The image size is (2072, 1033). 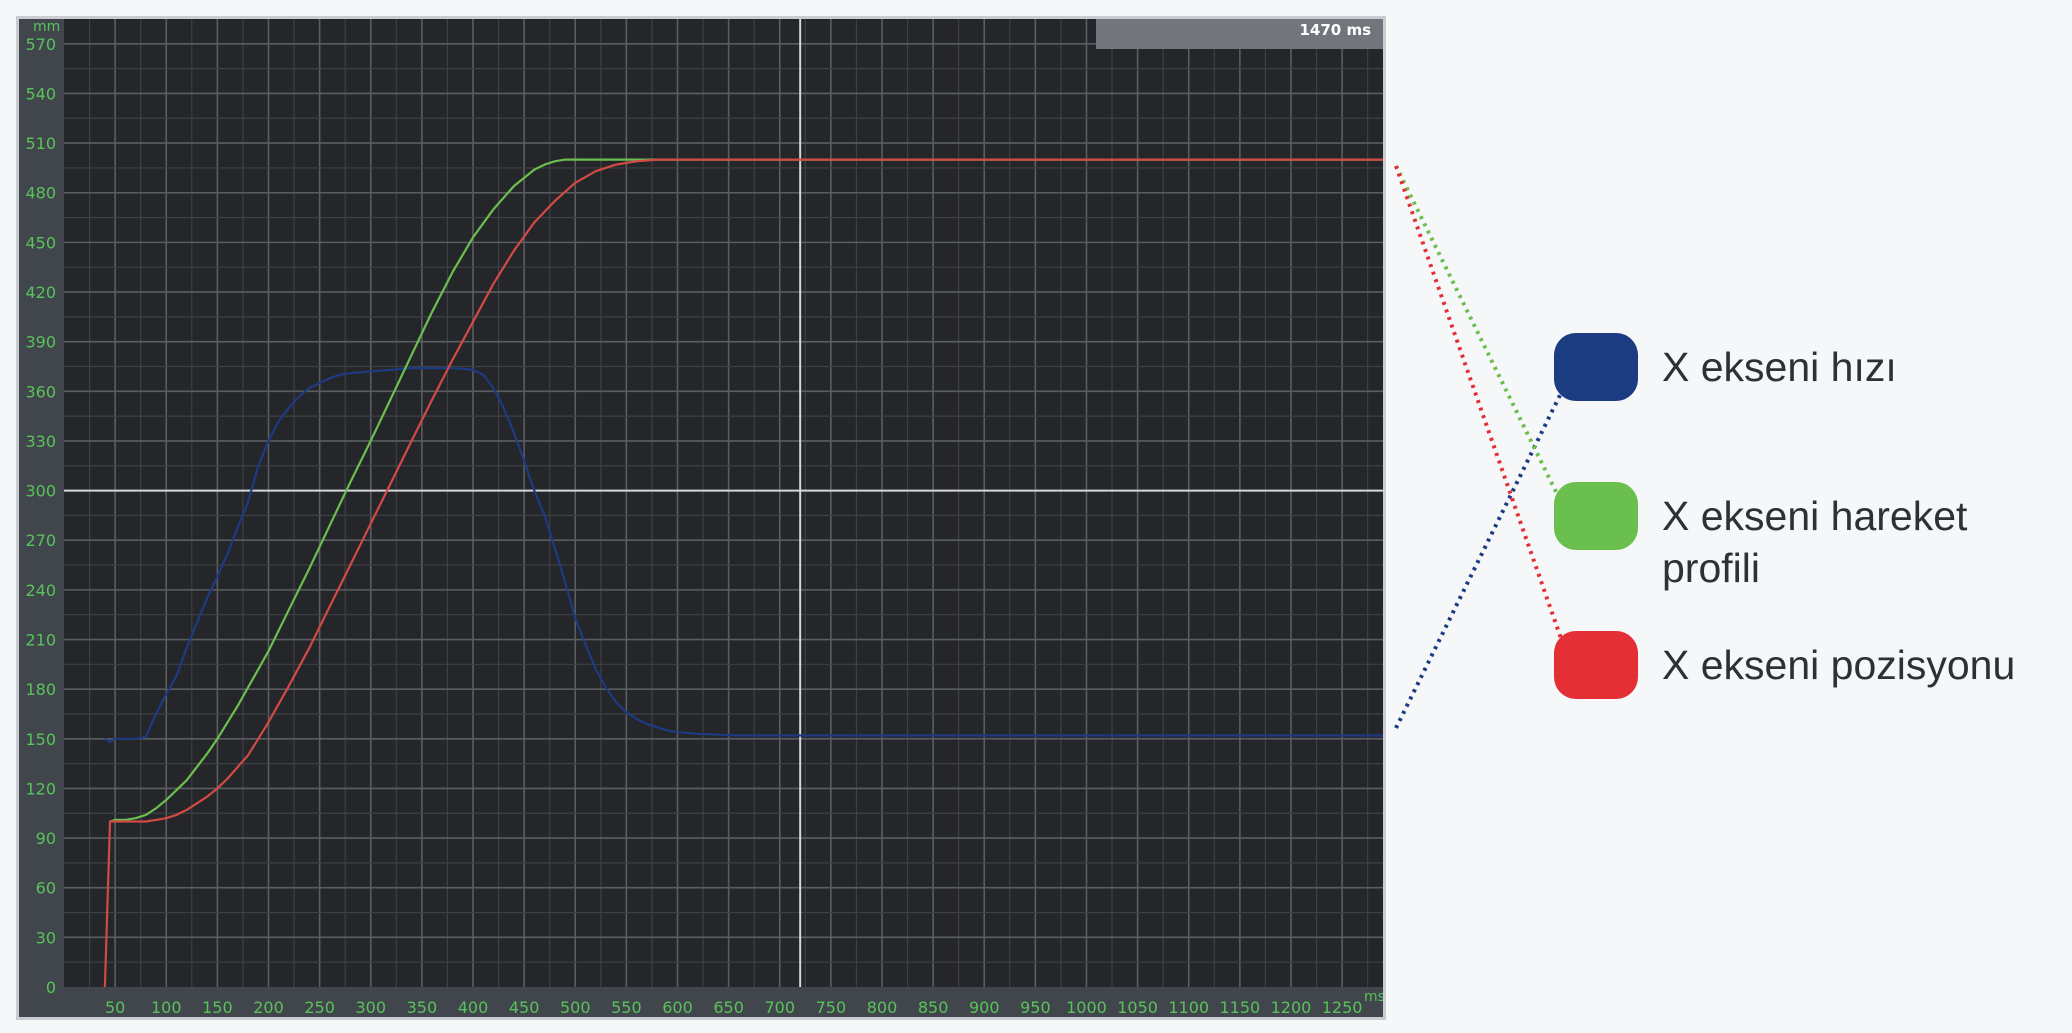 What do you see at coordinates (1188, 1007) in the screenshot?
I see `x-tick-label: 1100` at bounding box center [1188, 1007].